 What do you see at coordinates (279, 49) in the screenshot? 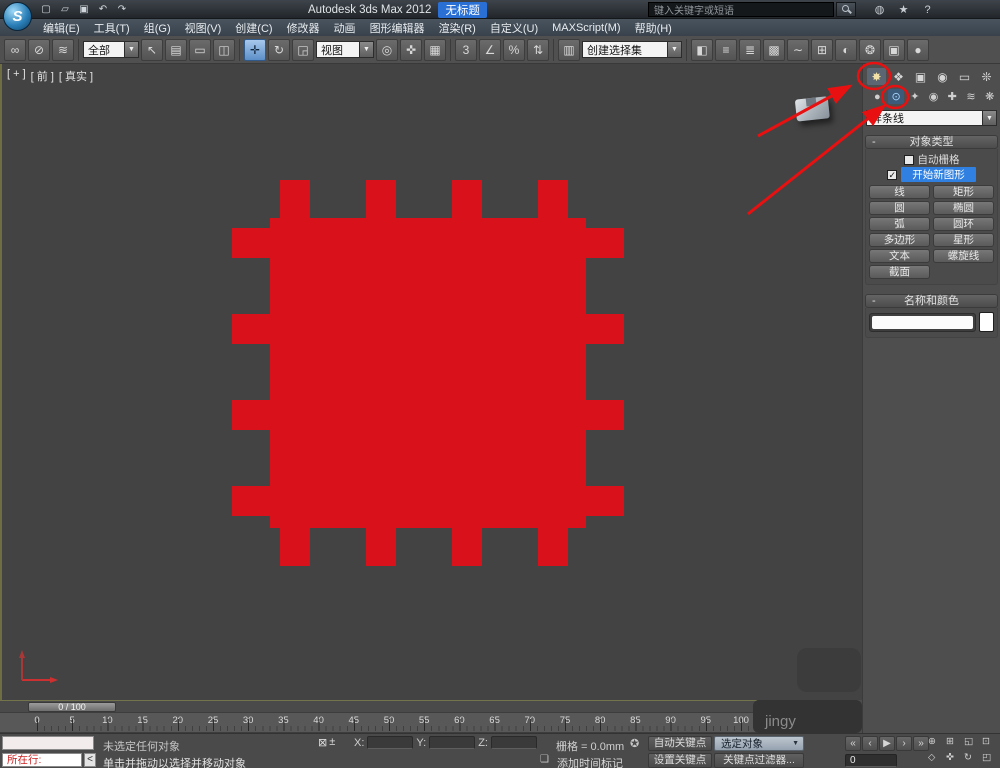
I see `select-and-rotate-icon: ↻` at bounding box center [279, 49].